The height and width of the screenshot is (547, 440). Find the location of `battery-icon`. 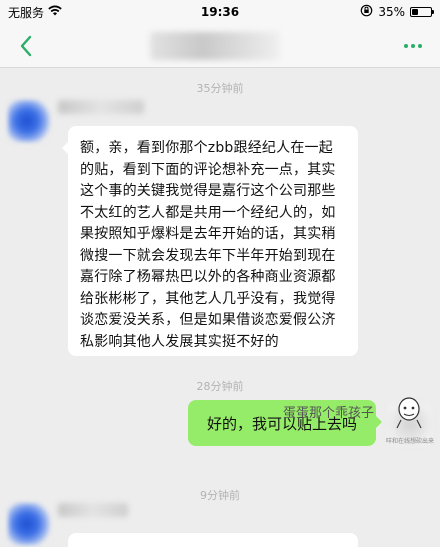

battery-icon is located at coordinates (422, 12).